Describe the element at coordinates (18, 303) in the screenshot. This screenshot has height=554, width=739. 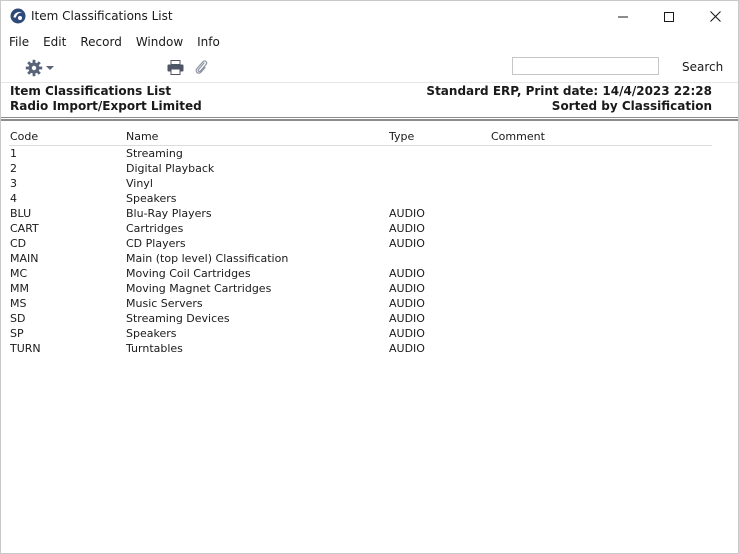
I see `cell-code: MS` at that location.